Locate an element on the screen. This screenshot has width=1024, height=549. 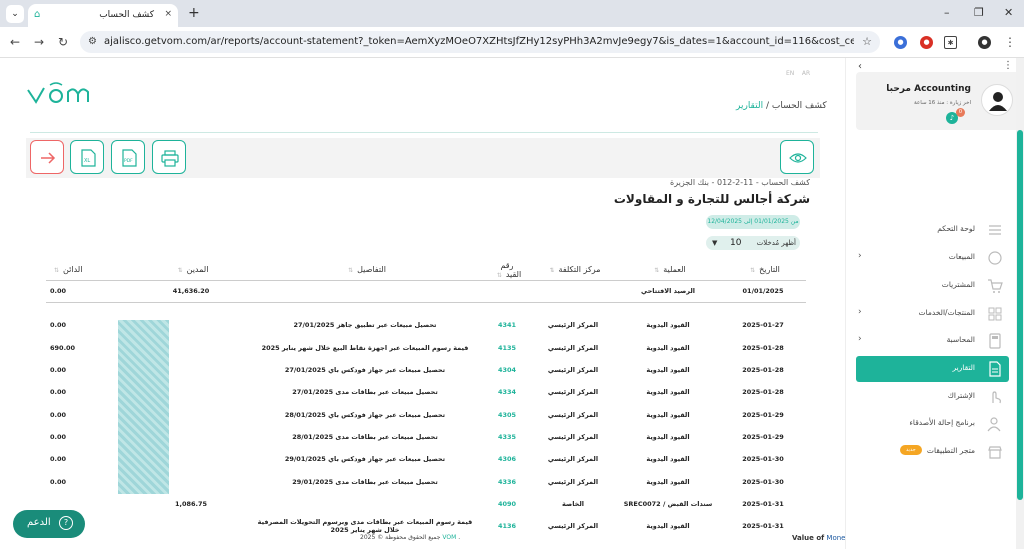
bookmark-star-icon: ☆ is located at coordinates (867, 41).